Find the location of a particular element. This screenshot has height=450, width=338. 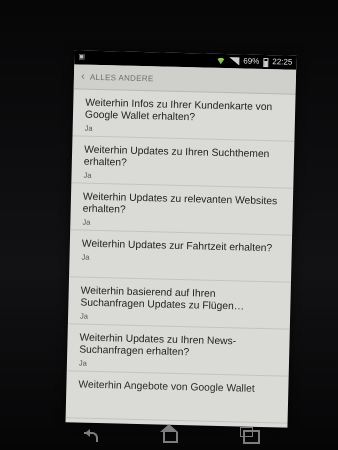

recent-apps-icon is located at coordinates (249, 435).